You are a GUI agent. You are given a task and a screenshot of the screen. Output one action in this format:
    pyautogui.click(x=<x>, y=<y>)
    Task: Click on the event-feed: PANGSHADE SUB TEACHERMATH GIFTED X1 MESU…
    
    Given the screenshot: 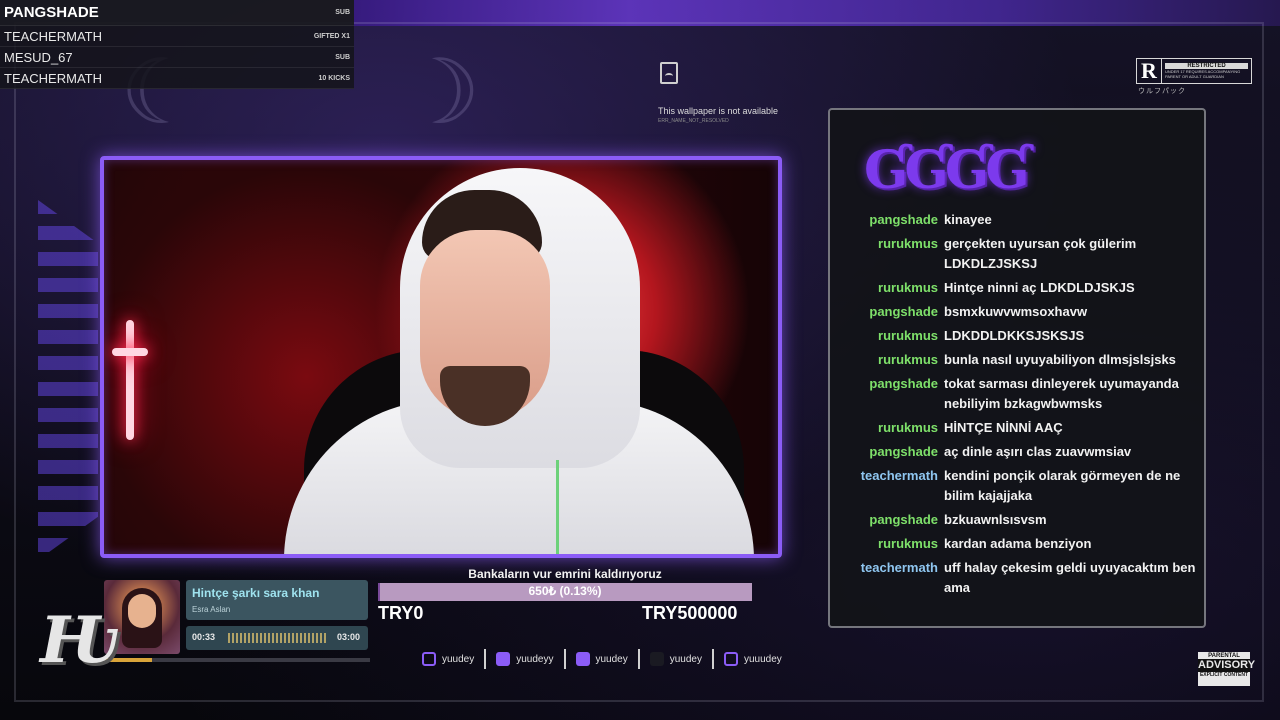 What is the action you would take?
    pyautogui.click(x=177, y=44)
    